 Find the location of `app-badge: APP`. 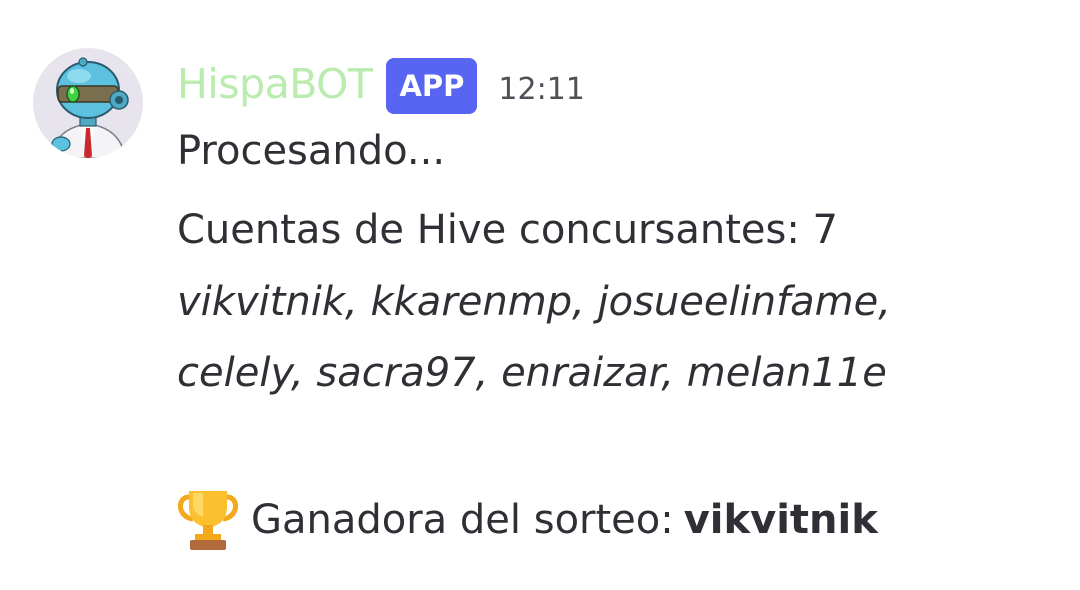

app-badge: APP is located at coordinates (432, 86).